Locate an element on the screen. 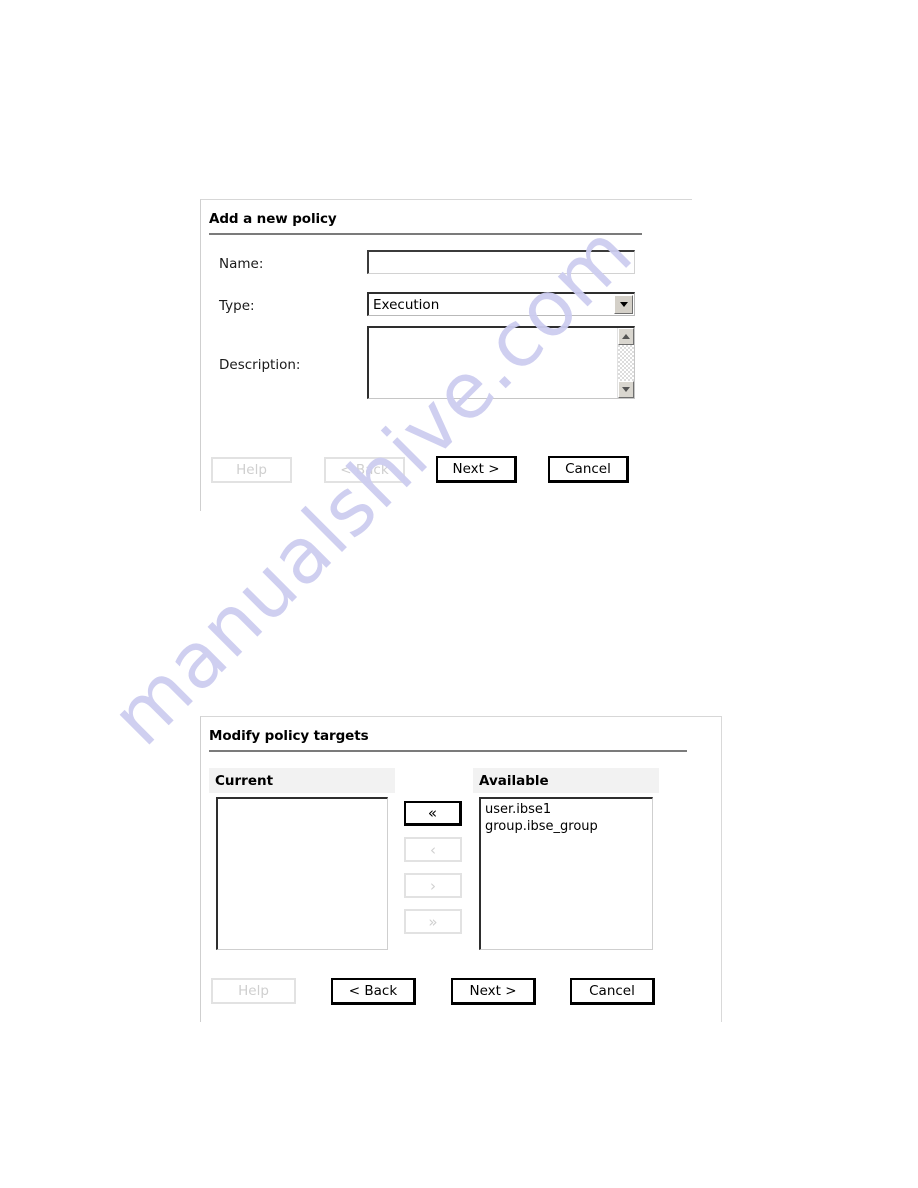  type-select-value: Execution is located at coordinates (406, 304).